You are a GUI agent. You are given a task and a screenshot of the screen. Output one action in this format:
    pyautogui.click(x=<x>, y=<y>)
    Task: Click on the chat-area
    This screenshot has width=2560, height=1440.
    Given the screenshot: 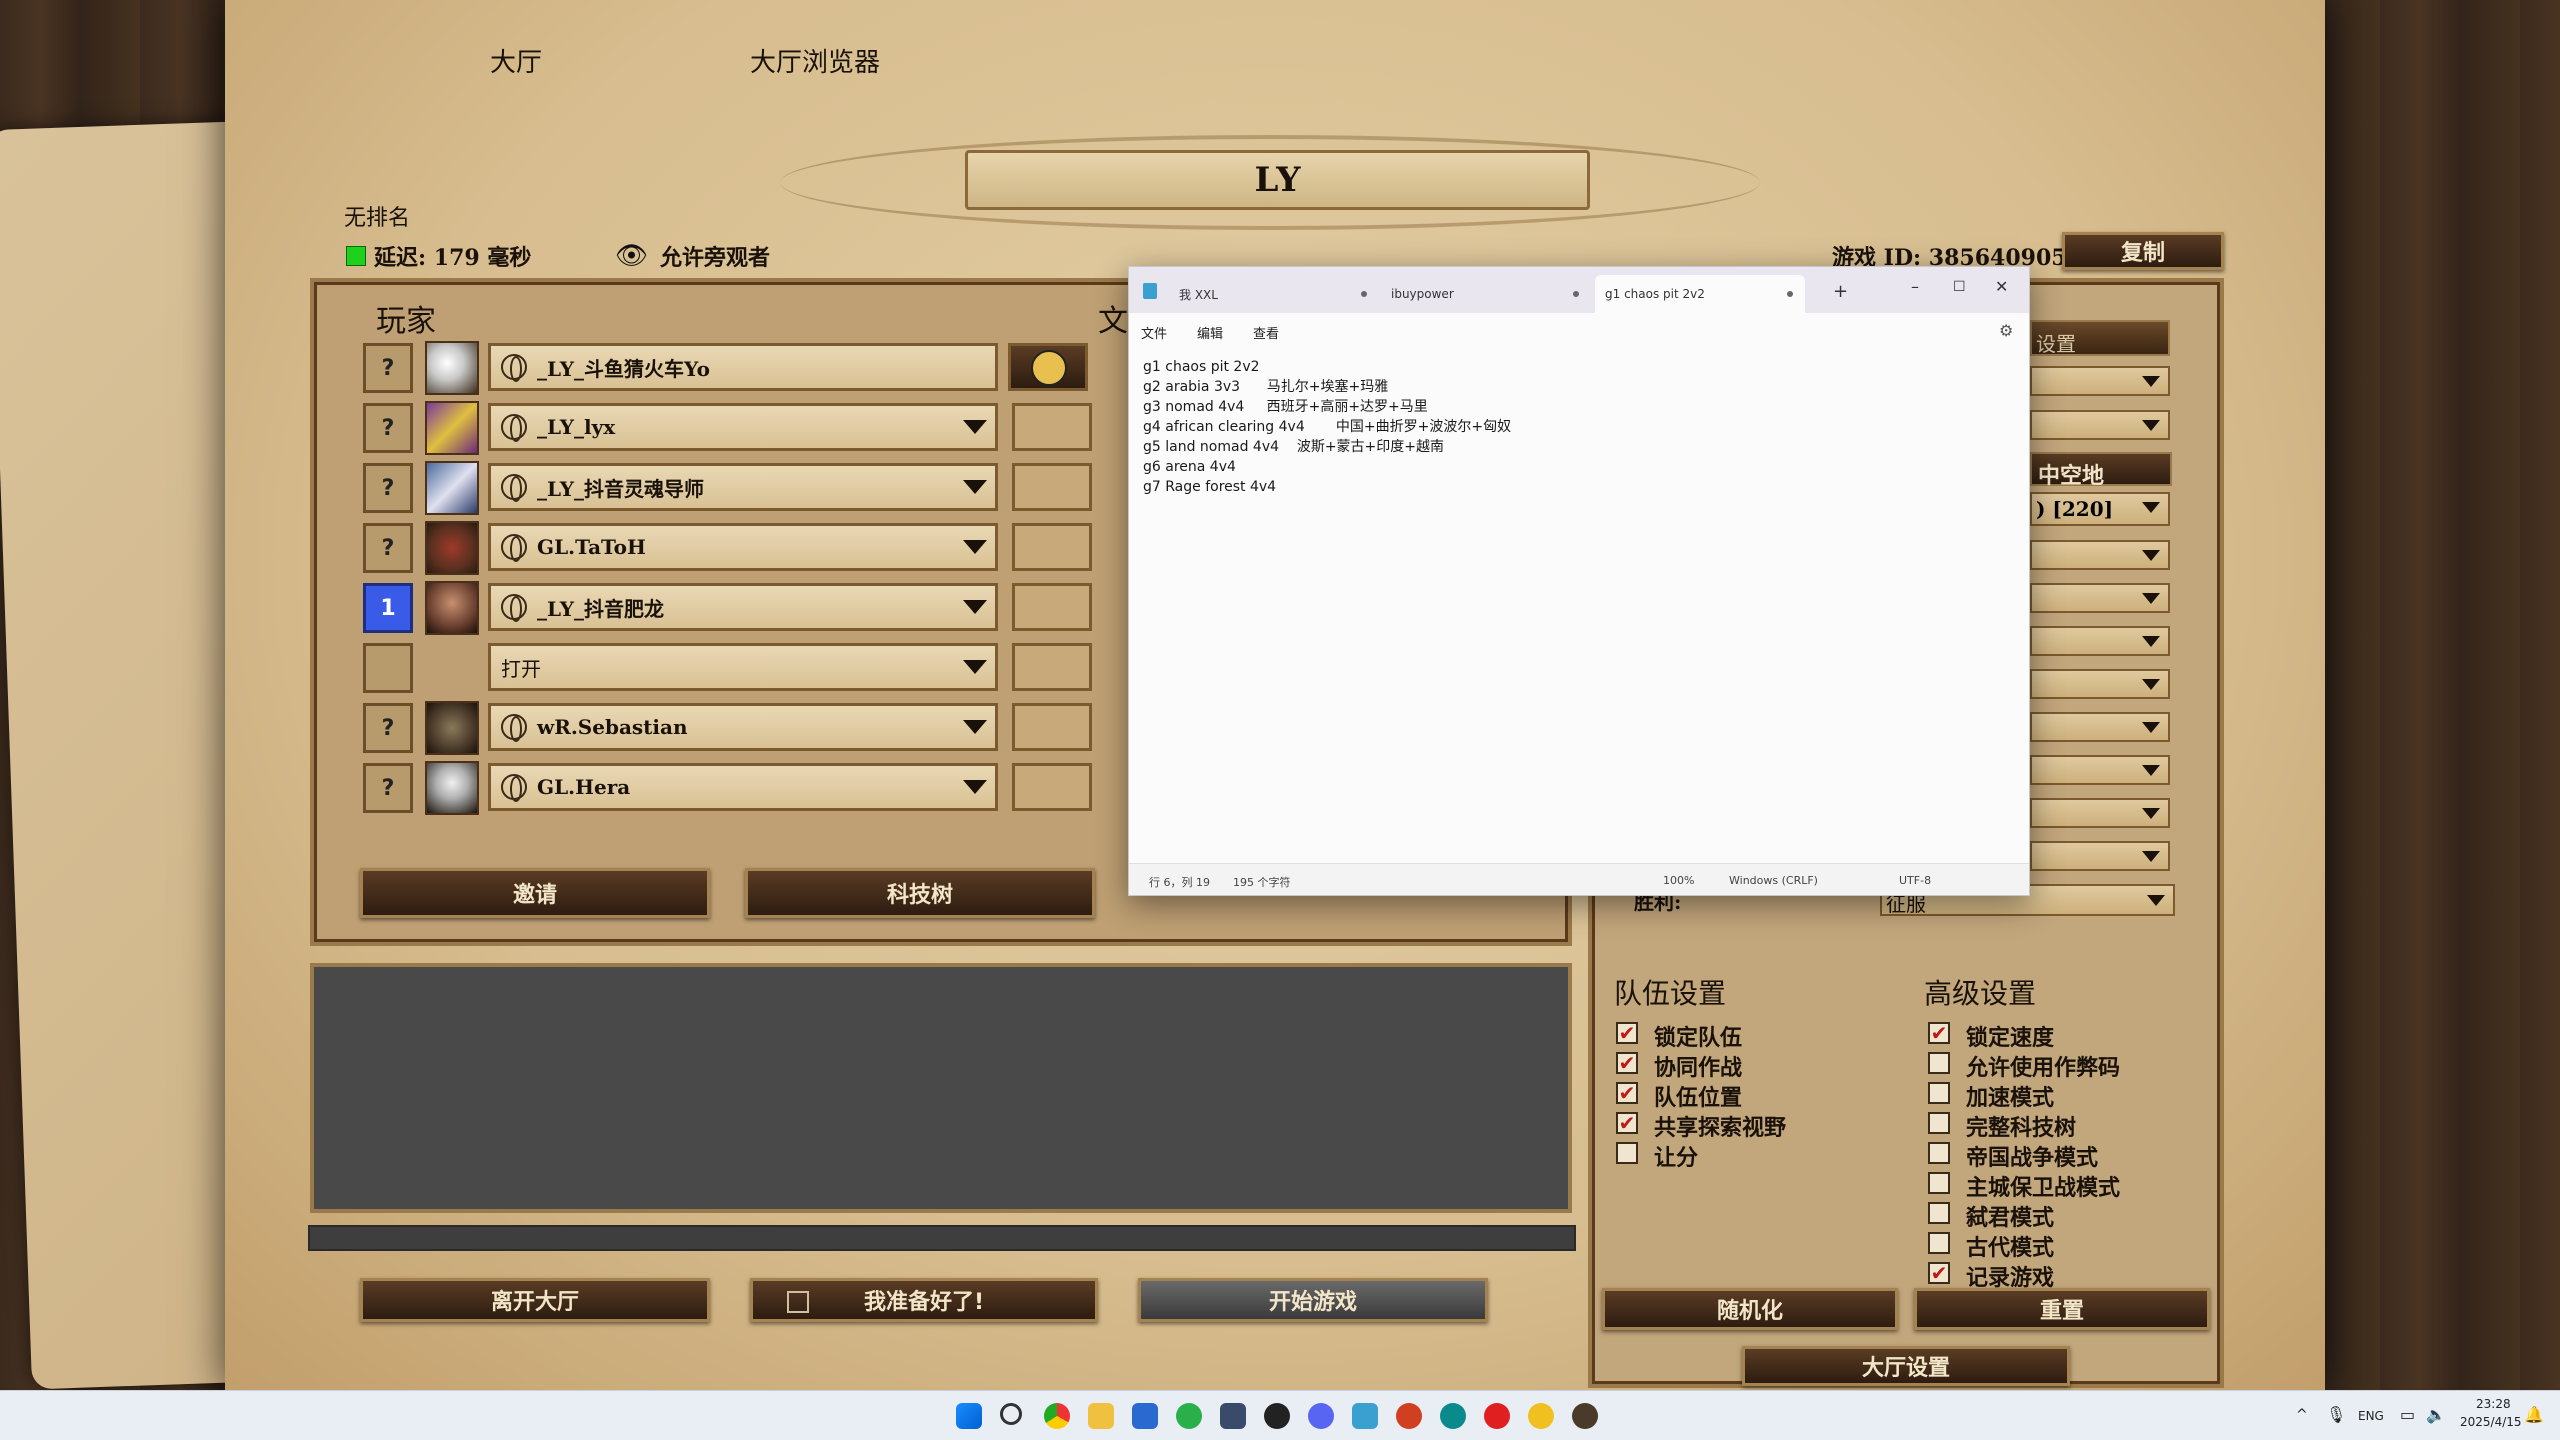 What is the action you would take?
    pyautogui.click(x=941, y=1088)
    